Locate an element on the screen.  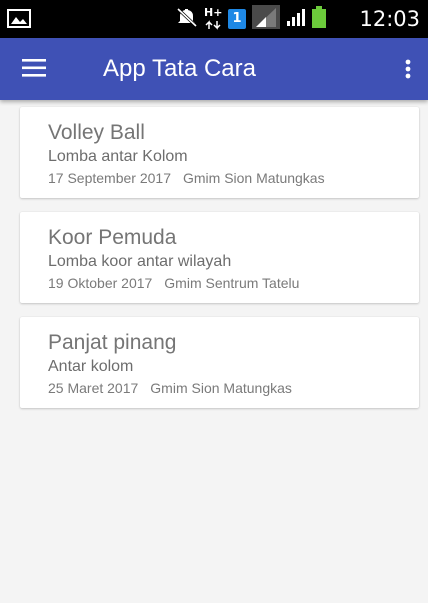
status-icons: H+ 1 is located at coordinates (251, 19).